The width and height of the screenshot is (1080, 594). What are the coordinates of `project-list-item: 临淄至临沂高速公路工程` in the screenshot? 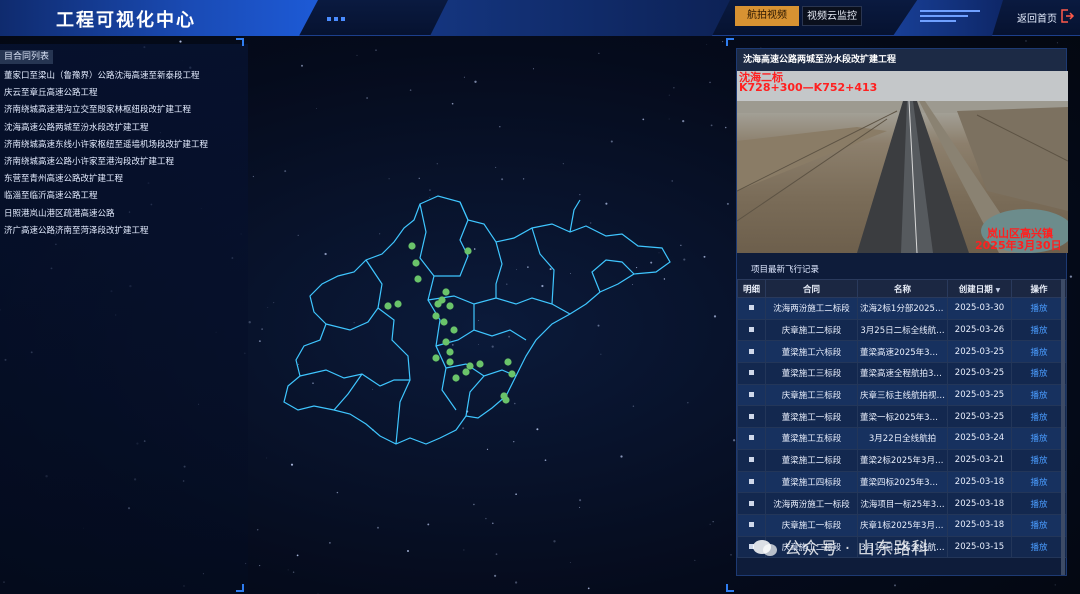 It's located at (106, 196).